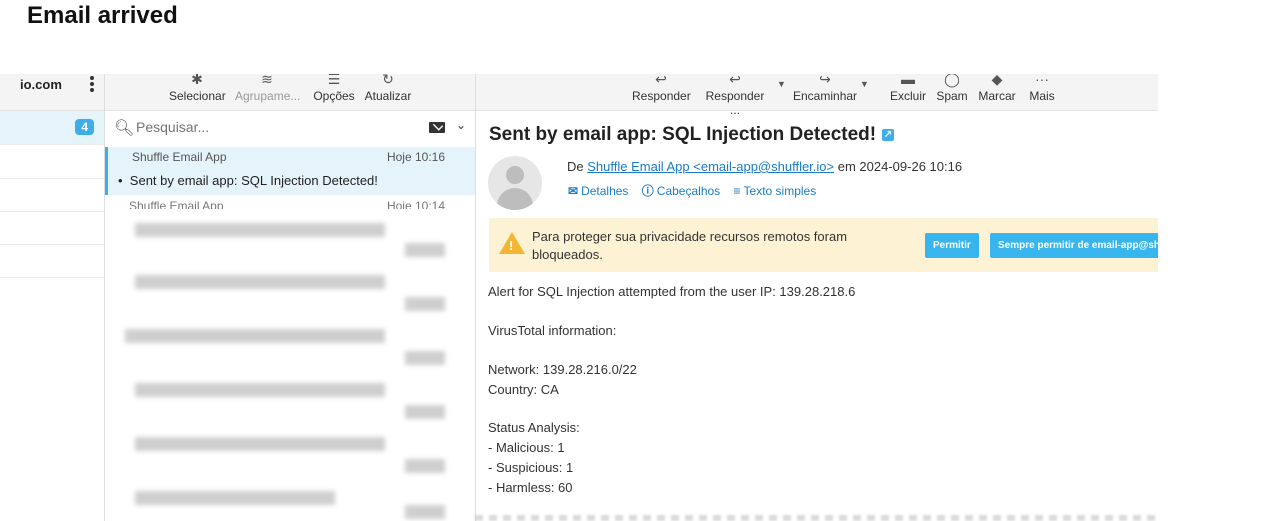 The width and height of the screenshot is (1285, 521). What do you see at coordinates (952, 92) in the screenshot?
I see `spam-button: ◯ Spam` at bounding box center [952, 92].